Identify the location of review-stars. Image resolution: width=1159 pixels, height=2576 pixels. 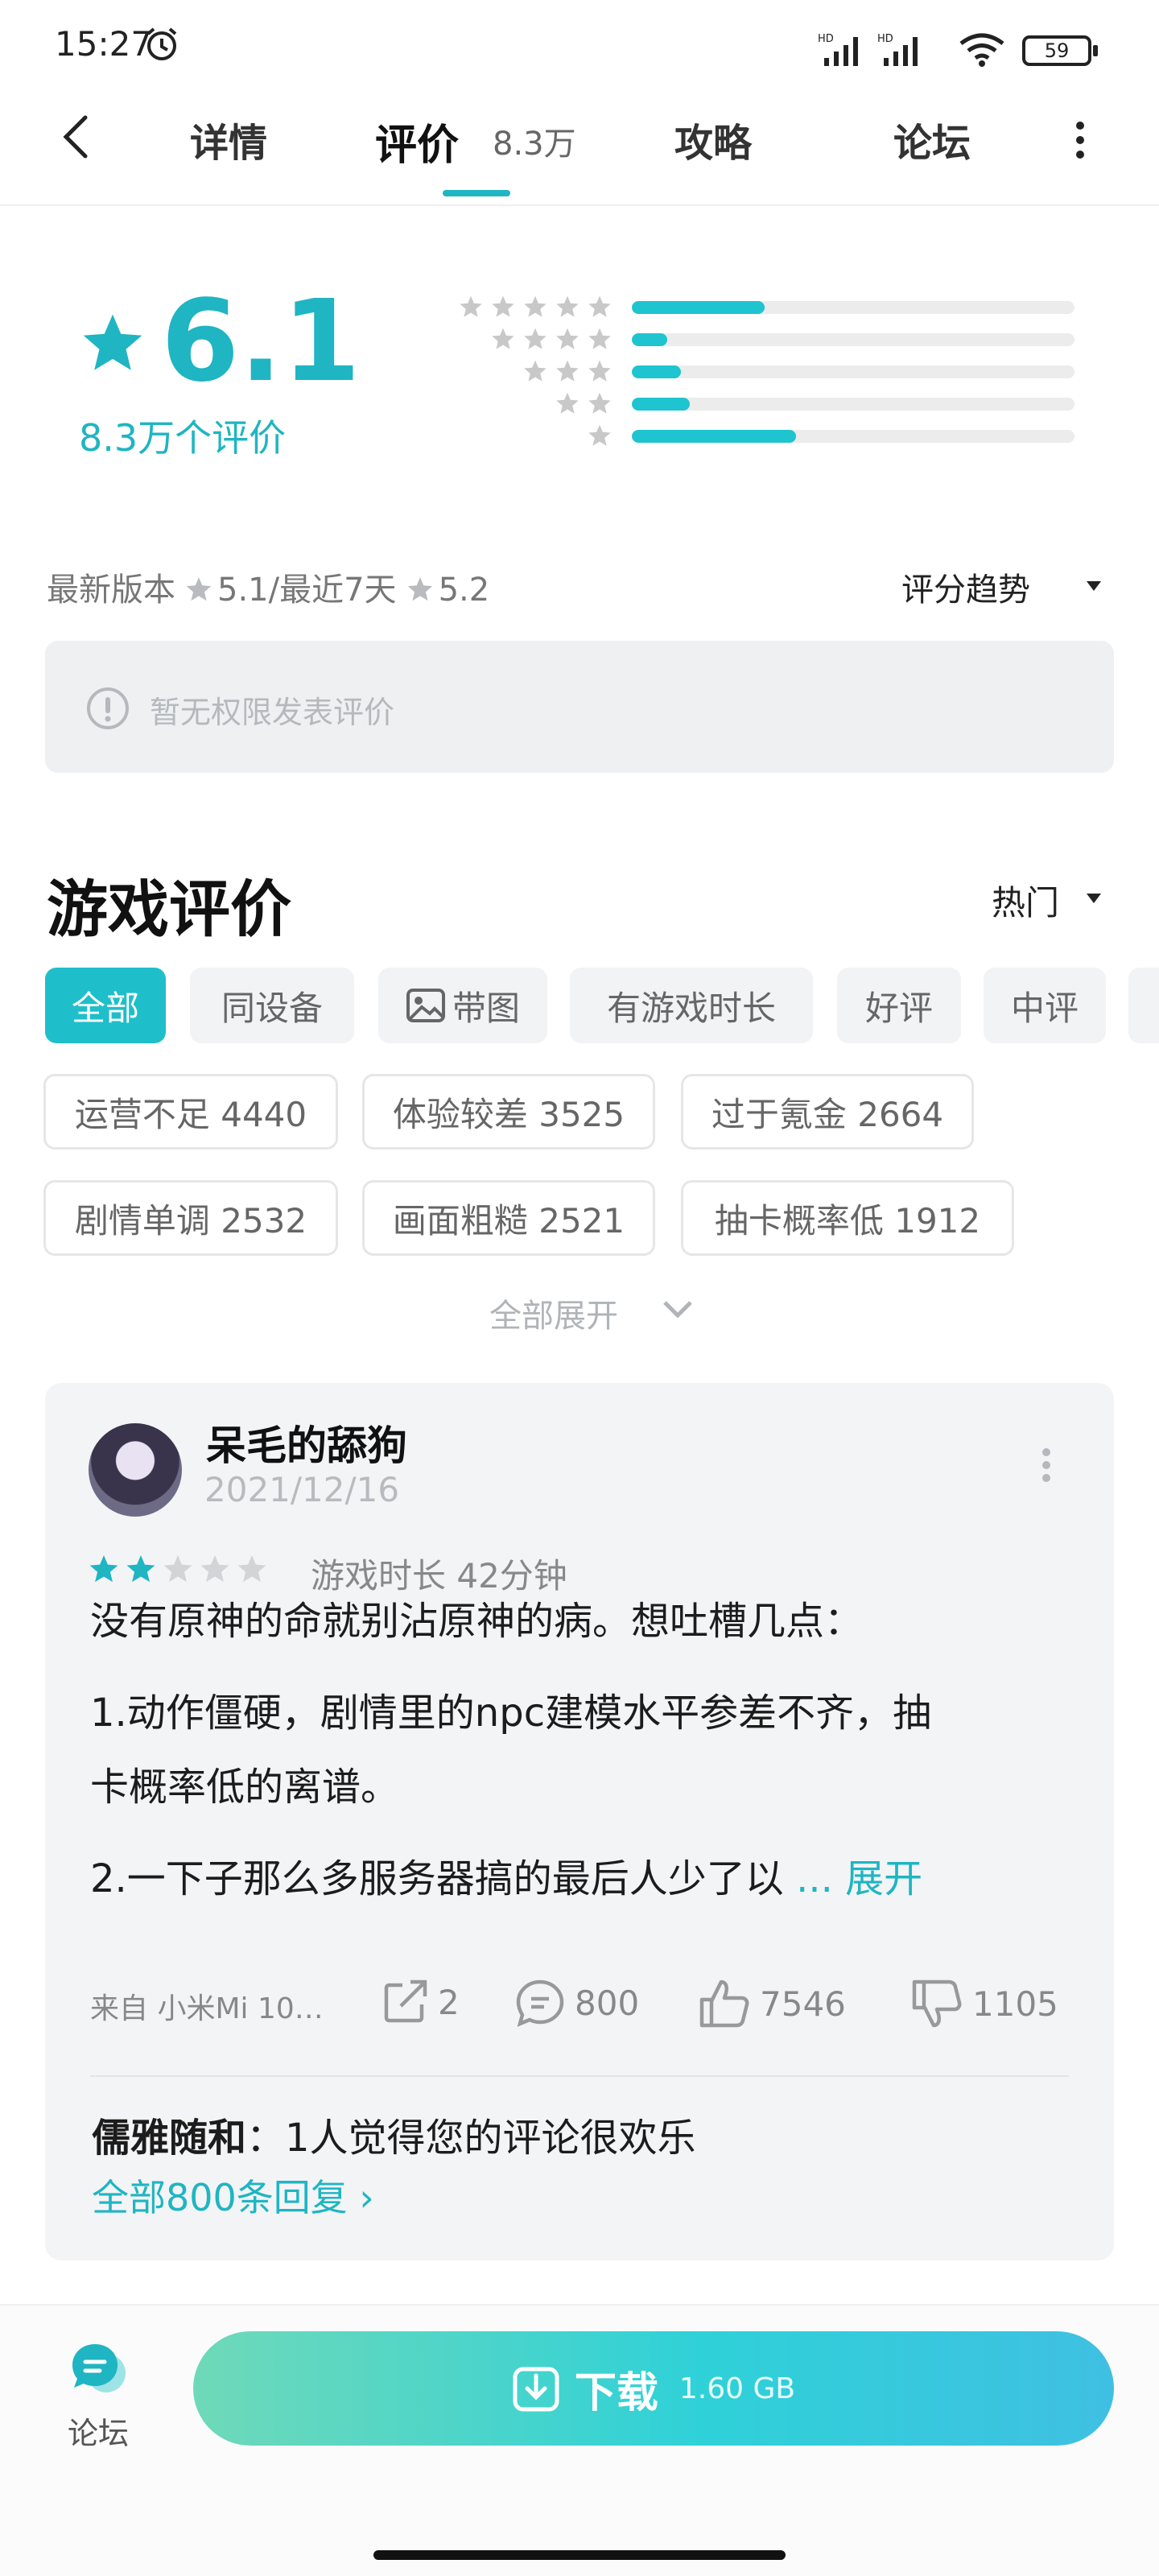
(178, 1570).